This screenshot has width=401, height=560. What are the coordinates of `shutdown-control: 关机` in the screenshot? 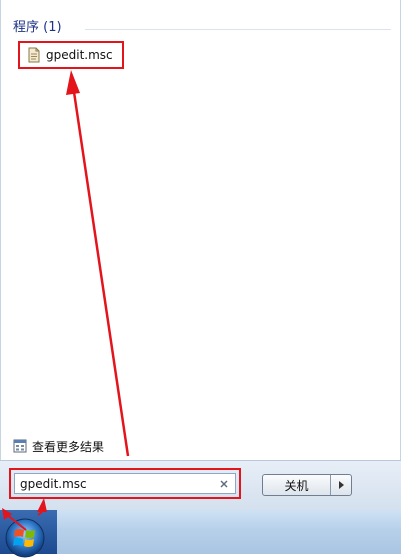 It's located at (307, 485).